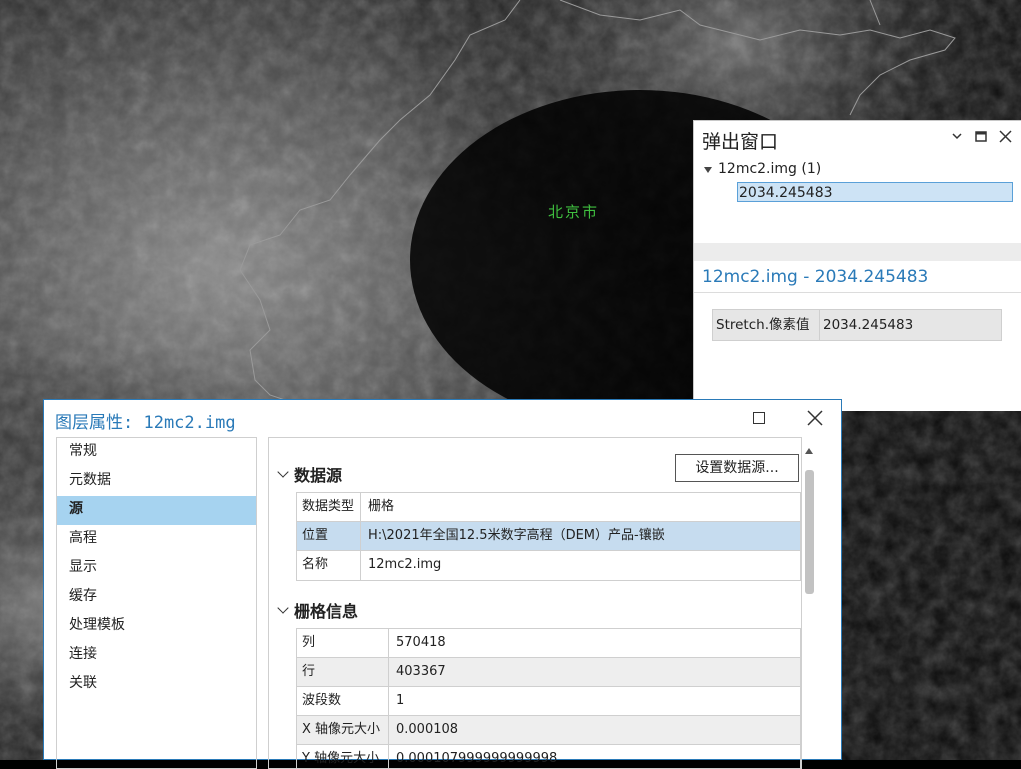  I want to click on nav-item-display: 显示, so click(156, 568).